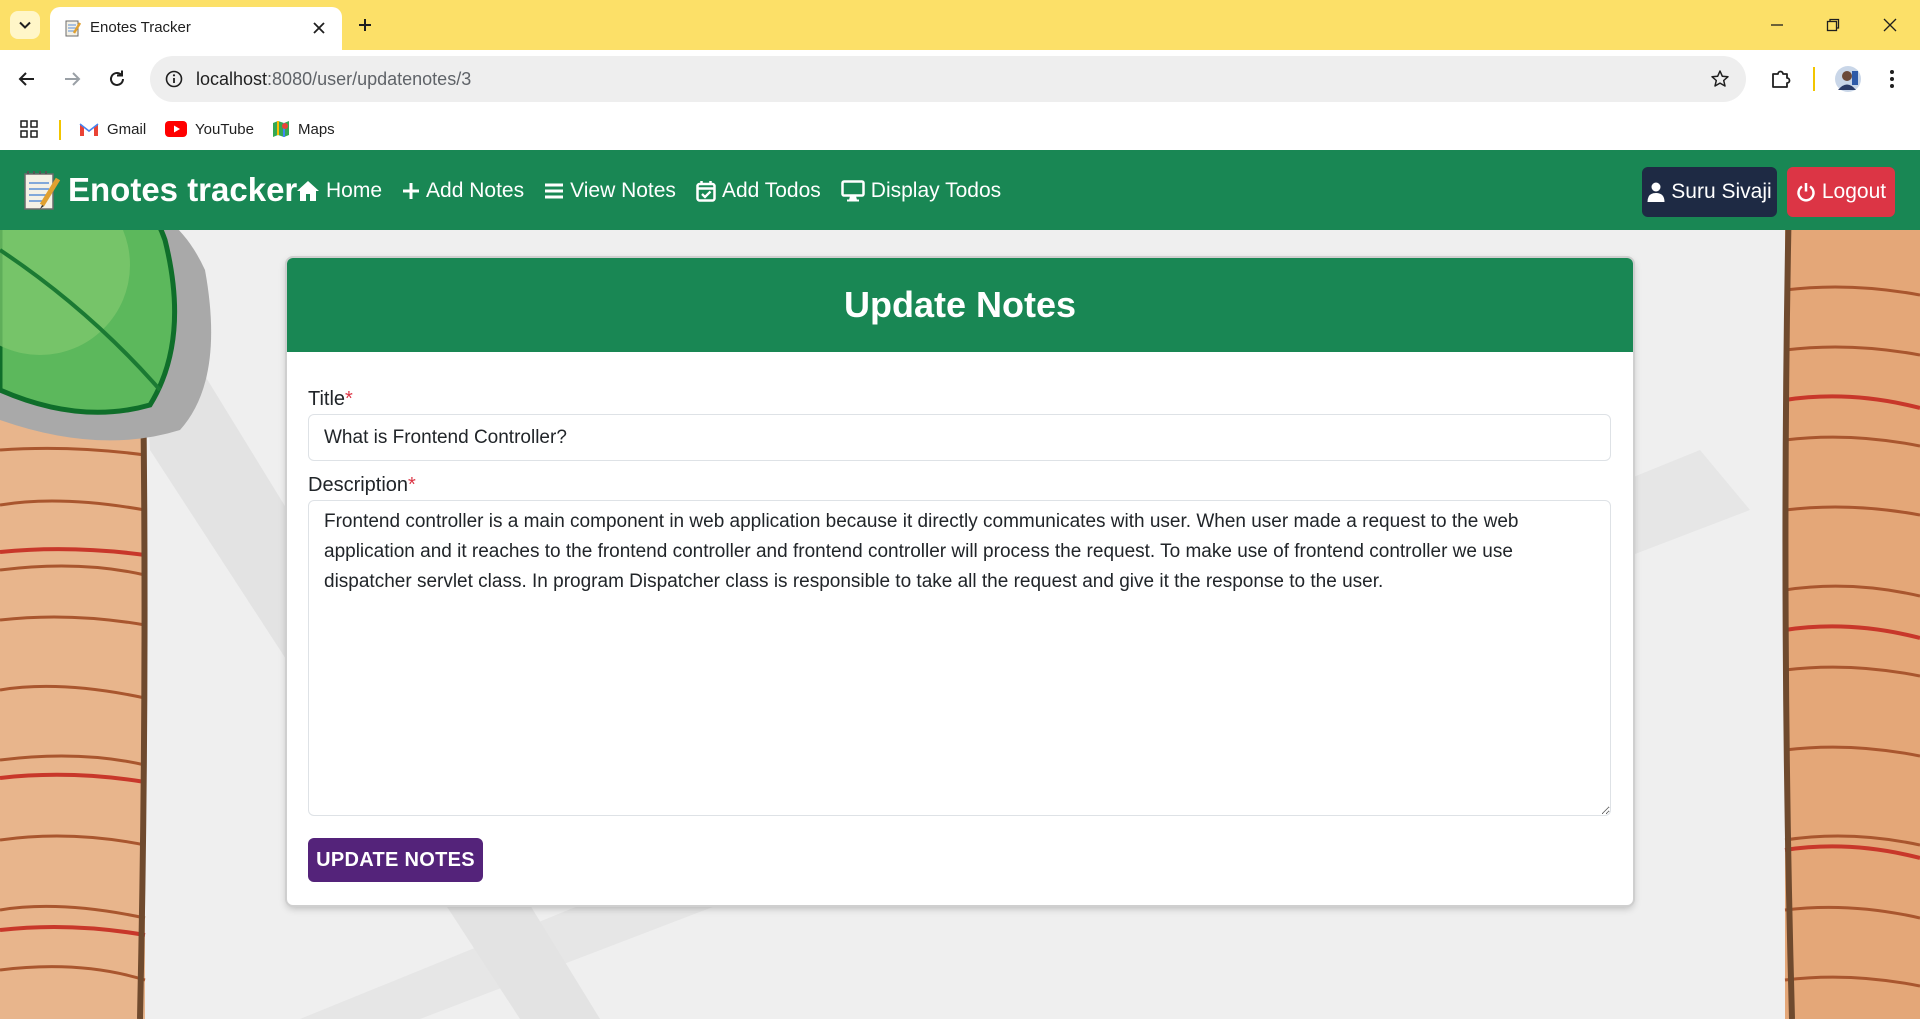 This screenshot has width=1920, height=1019. I want to click on nav-label: Display Todos, so click(936, 190).